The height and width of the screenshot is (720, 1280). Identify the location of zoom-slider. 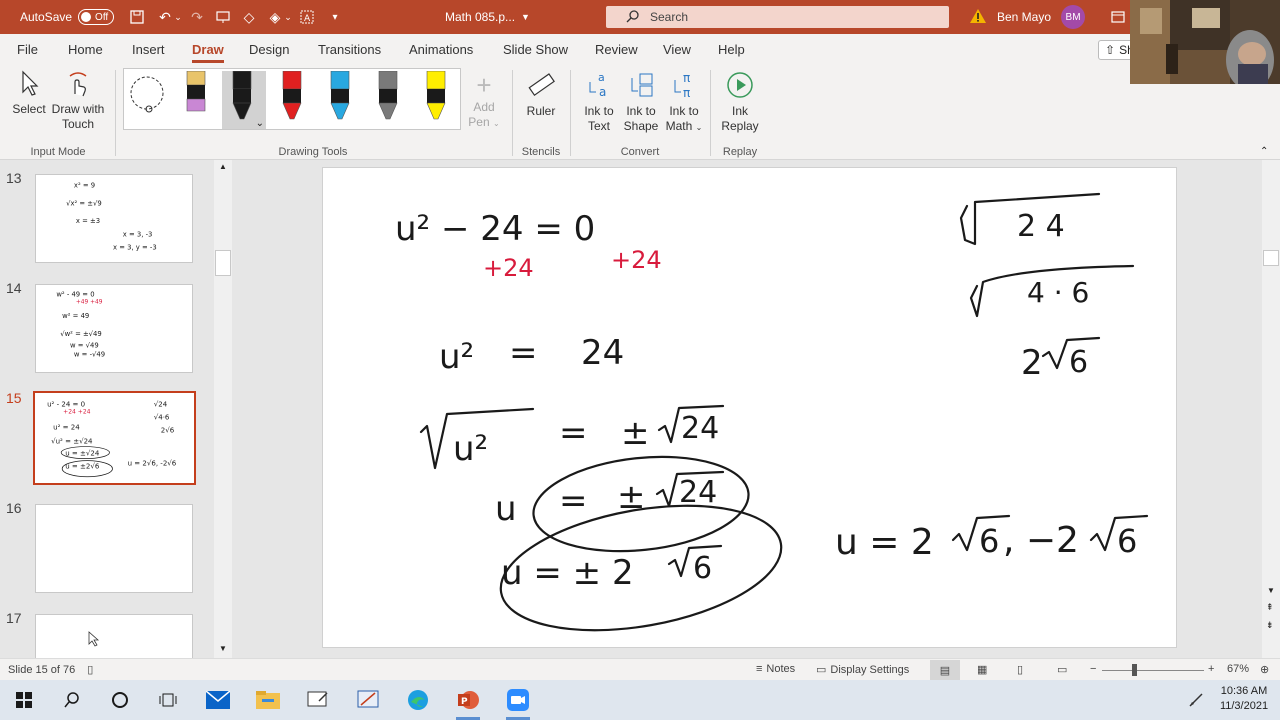
(1153, 670).